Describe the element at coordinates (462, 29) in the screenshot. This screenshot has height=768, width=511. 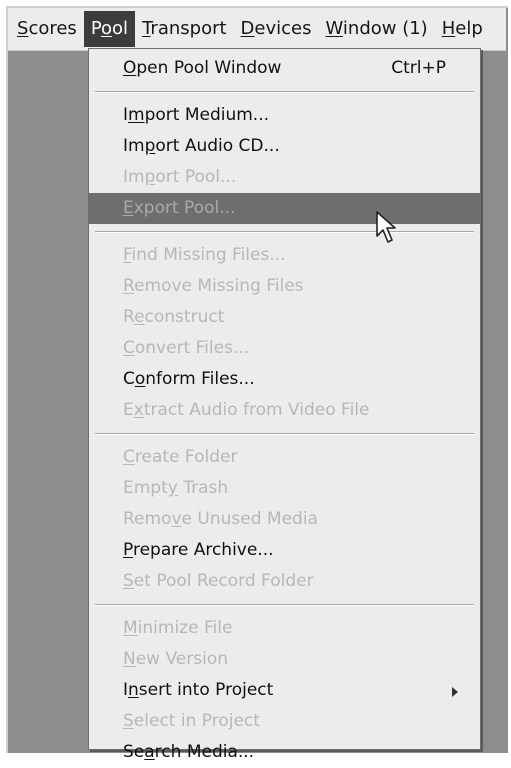
I see `menu-help: Help` at that location.